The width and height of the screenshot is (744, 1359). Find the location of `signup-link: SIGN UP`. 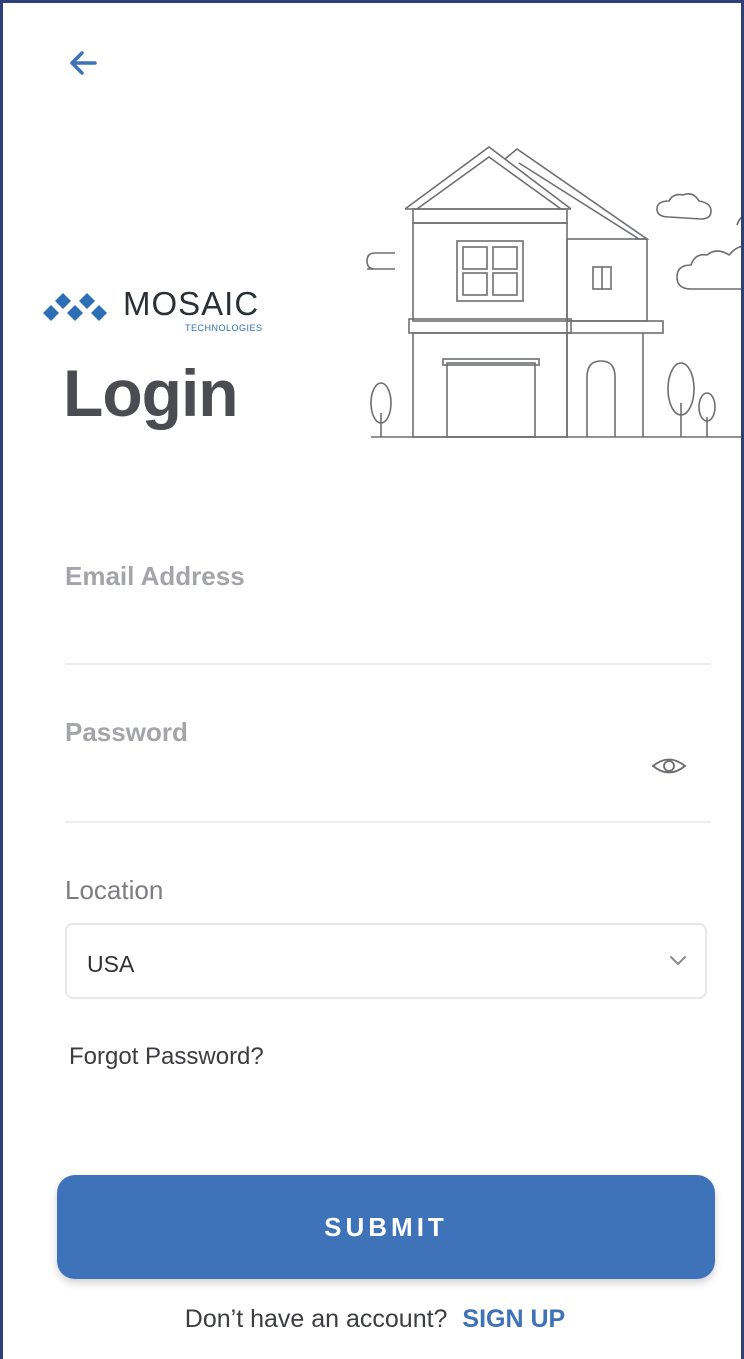

signup-link: SIGN UP is located at coordinates (513, 1319).